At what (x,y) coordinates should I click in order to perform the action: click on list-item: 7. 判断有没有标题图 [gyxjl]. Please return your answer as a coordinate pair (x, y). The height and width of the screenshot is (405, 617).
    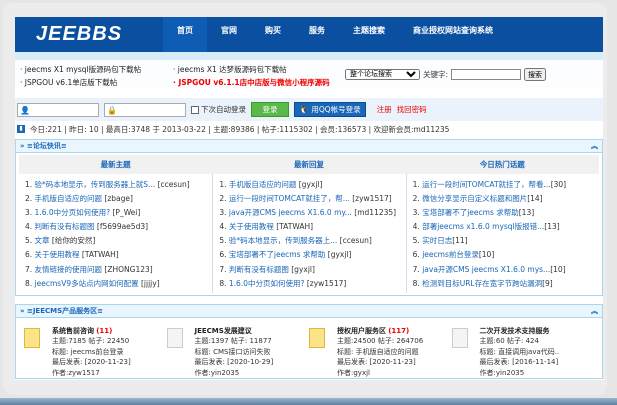
    Looking at the image, I should click on (267, 269).